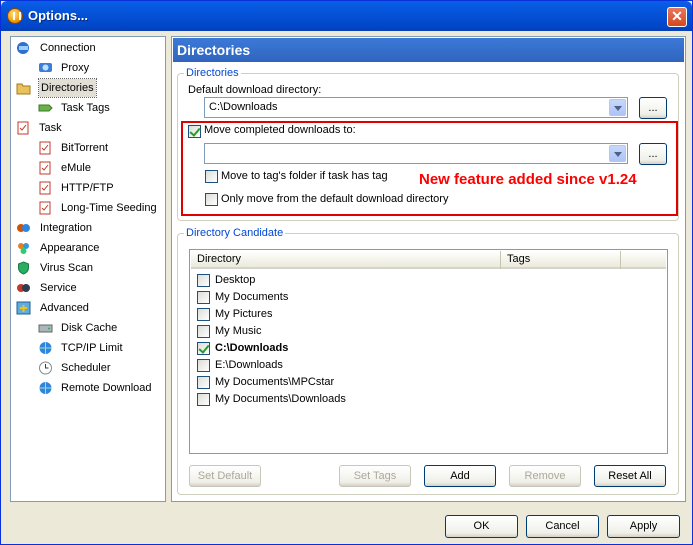 The width and height of the screenshot is (693, 545). What do you see at coordinates (75, 68) in the screenshot?
I see `tree-item-label: Proxy` at bounding box center [75, 68].